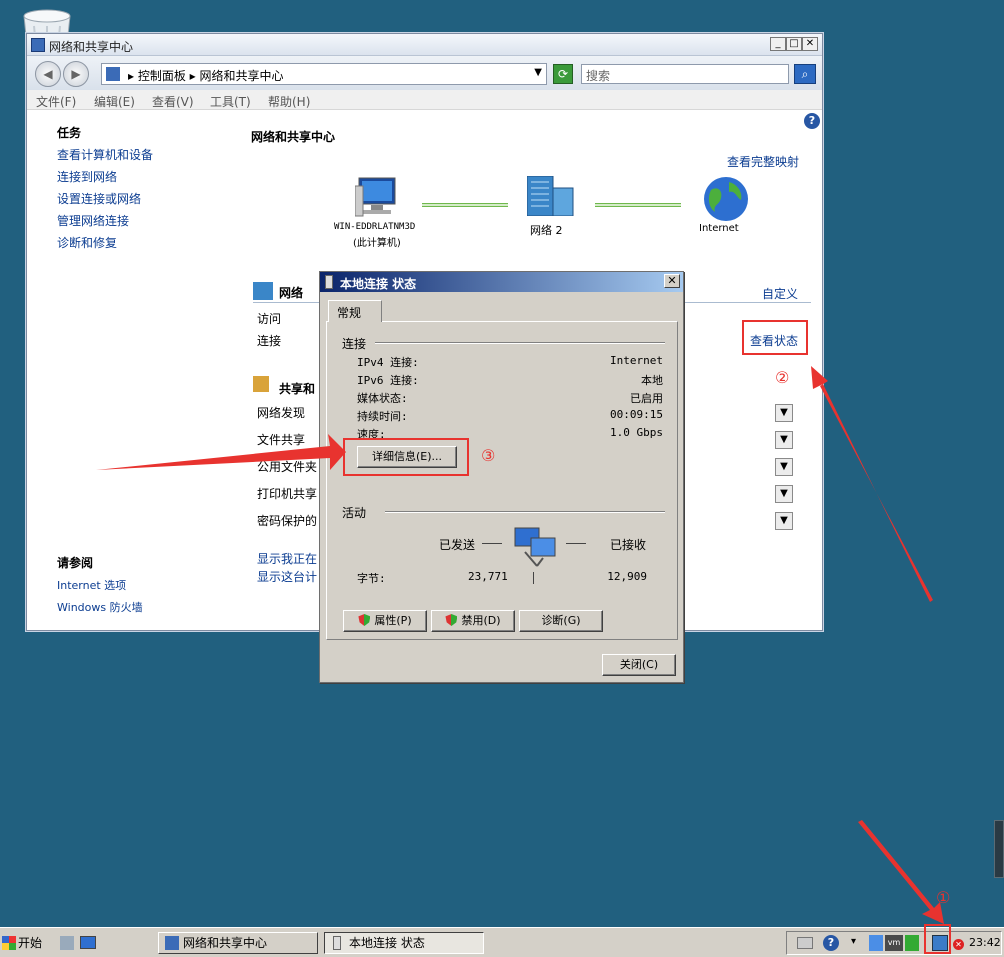 The height and width of the screenshot is (957, 1004). What do you see at coordinates (88, 942) in the screenshot?
I see `show-desktop-icon` at bounding box center [88, 942].